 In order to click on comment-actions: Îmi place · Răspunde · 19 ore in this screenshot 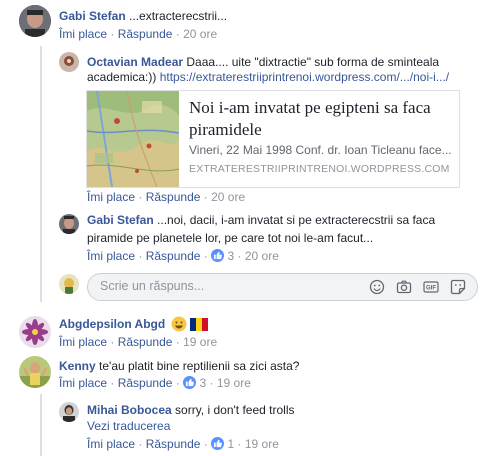, I will do `click(138, 342)`.